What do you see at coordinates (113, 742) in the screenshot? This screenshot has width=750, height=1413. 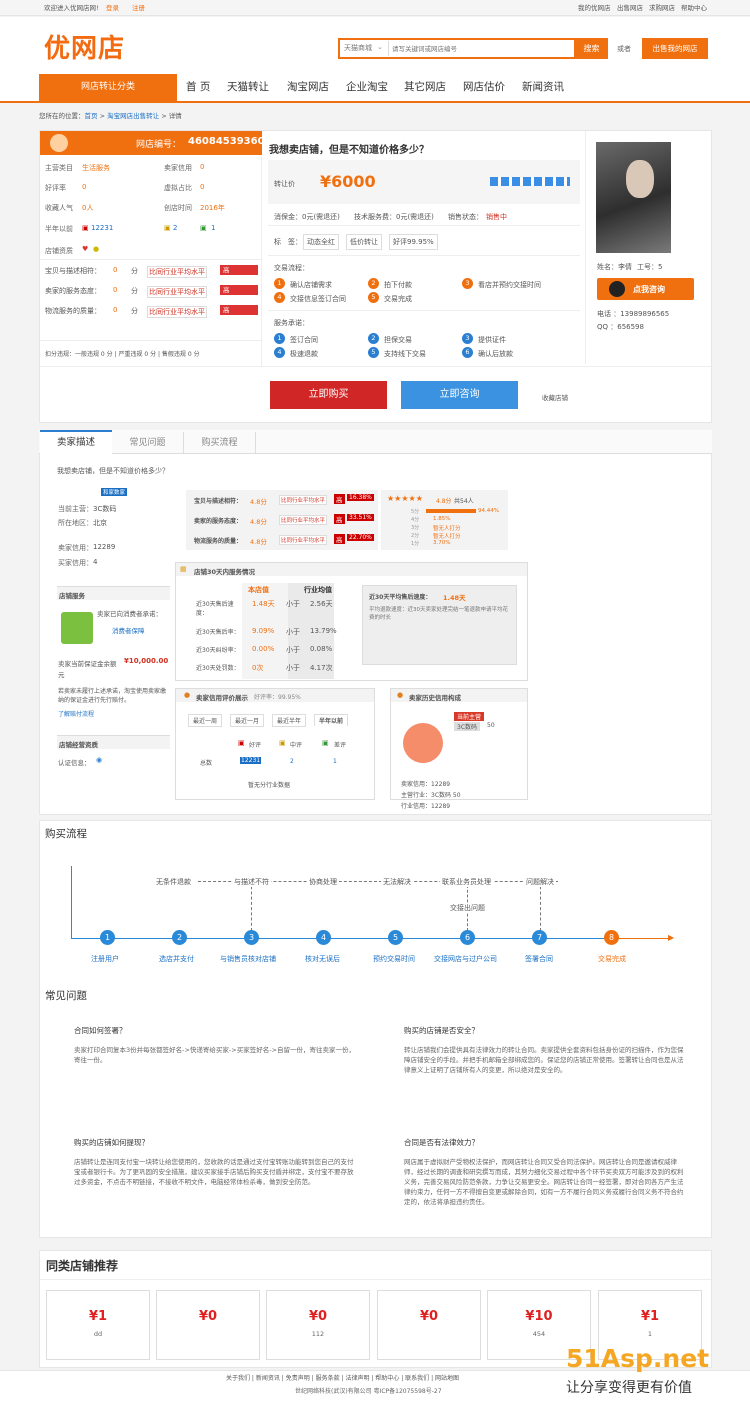 I see `qual-header: 店铺经营资质` at bounding box center [113, 742].